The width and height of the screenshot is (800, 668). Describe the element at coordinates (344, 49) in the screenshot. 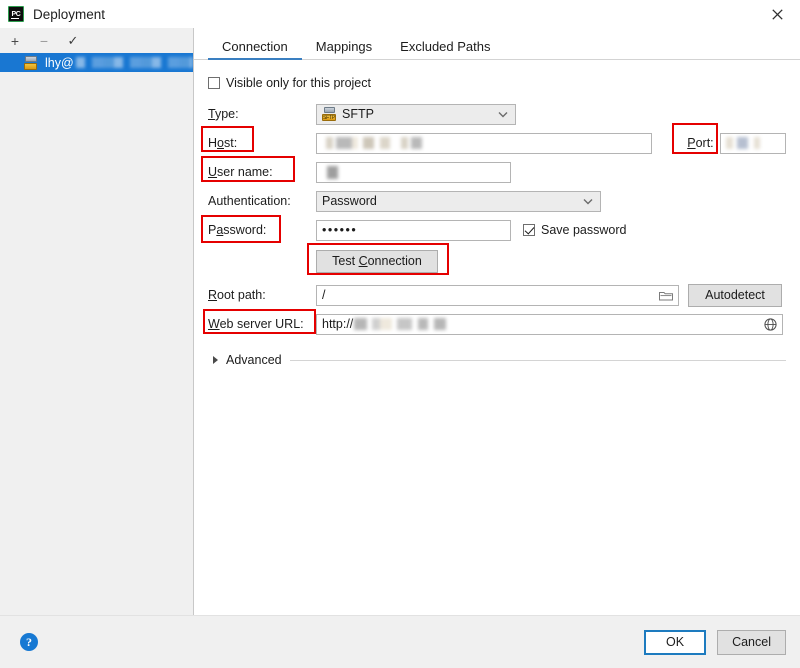

I see `tab-mappings: Mappings` at that location.